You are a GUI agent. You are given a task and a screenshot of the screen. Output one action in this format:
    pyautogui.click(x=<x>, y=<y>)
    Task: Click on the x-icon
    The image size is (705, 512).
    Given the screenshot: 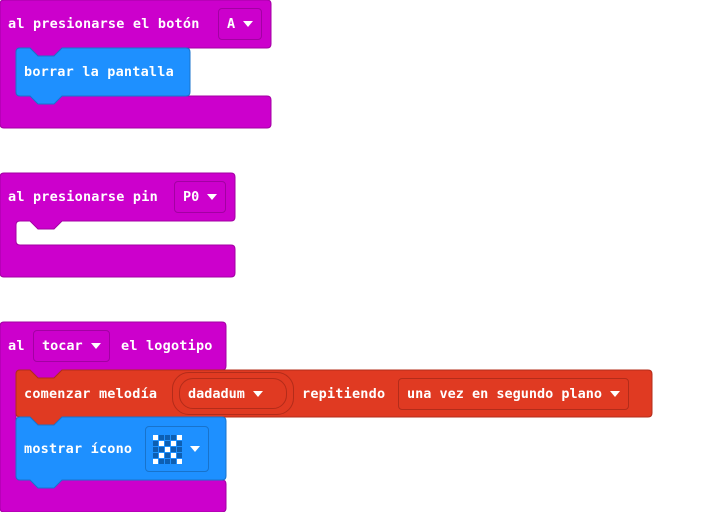 What is the action you would take?
    pyautogui.click(x=167, y=449)
    